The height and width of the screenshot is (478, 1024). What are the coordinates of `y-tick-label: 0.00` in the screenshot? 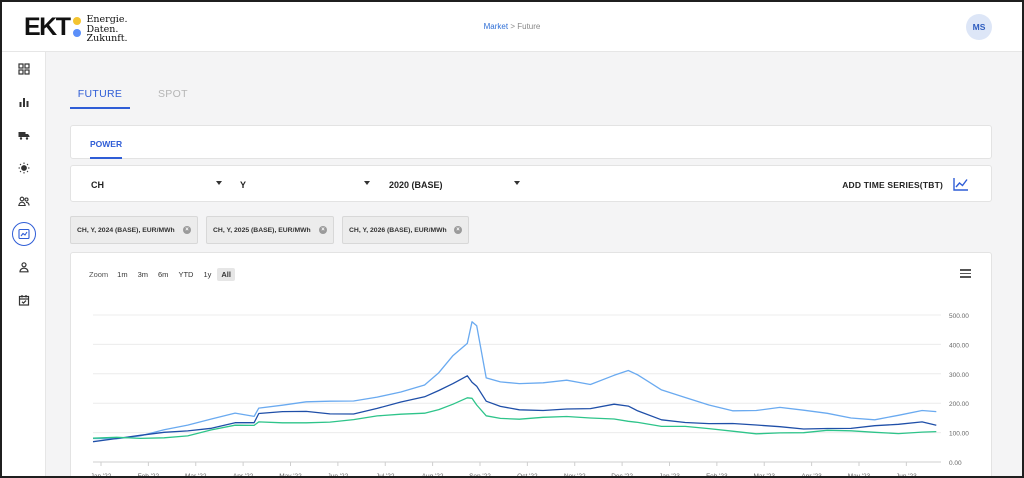 It's located at (955, 463).